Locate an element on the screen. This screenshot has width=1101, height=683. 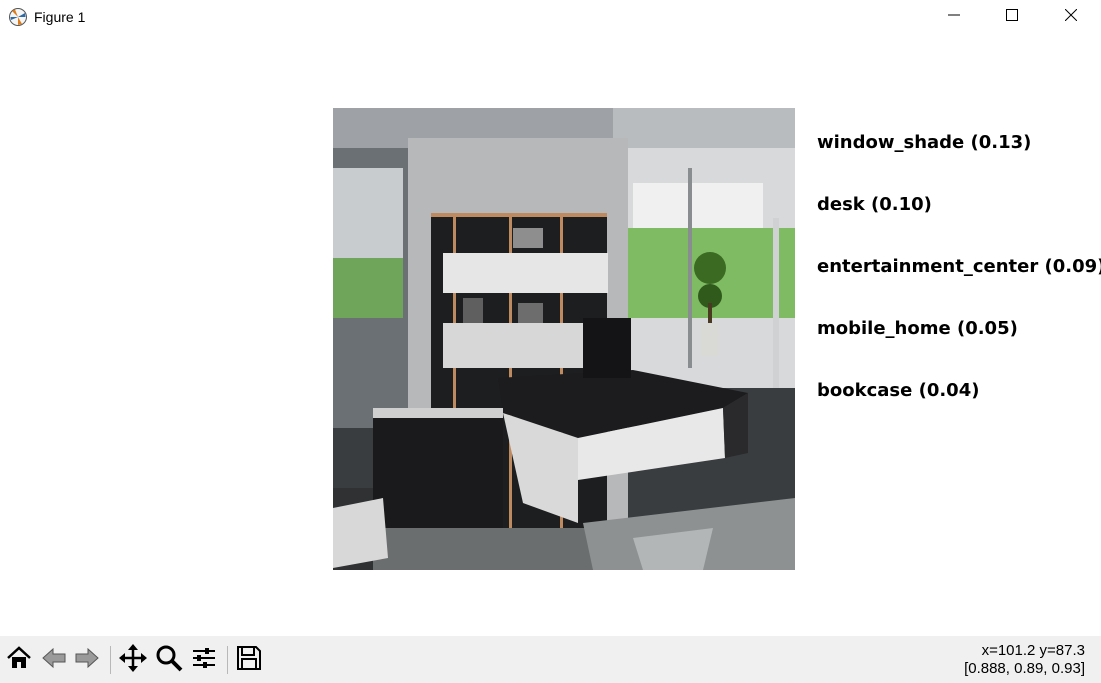
prediction-label-3: entertainment_center (0.09) is located at coordinates (959, 266).